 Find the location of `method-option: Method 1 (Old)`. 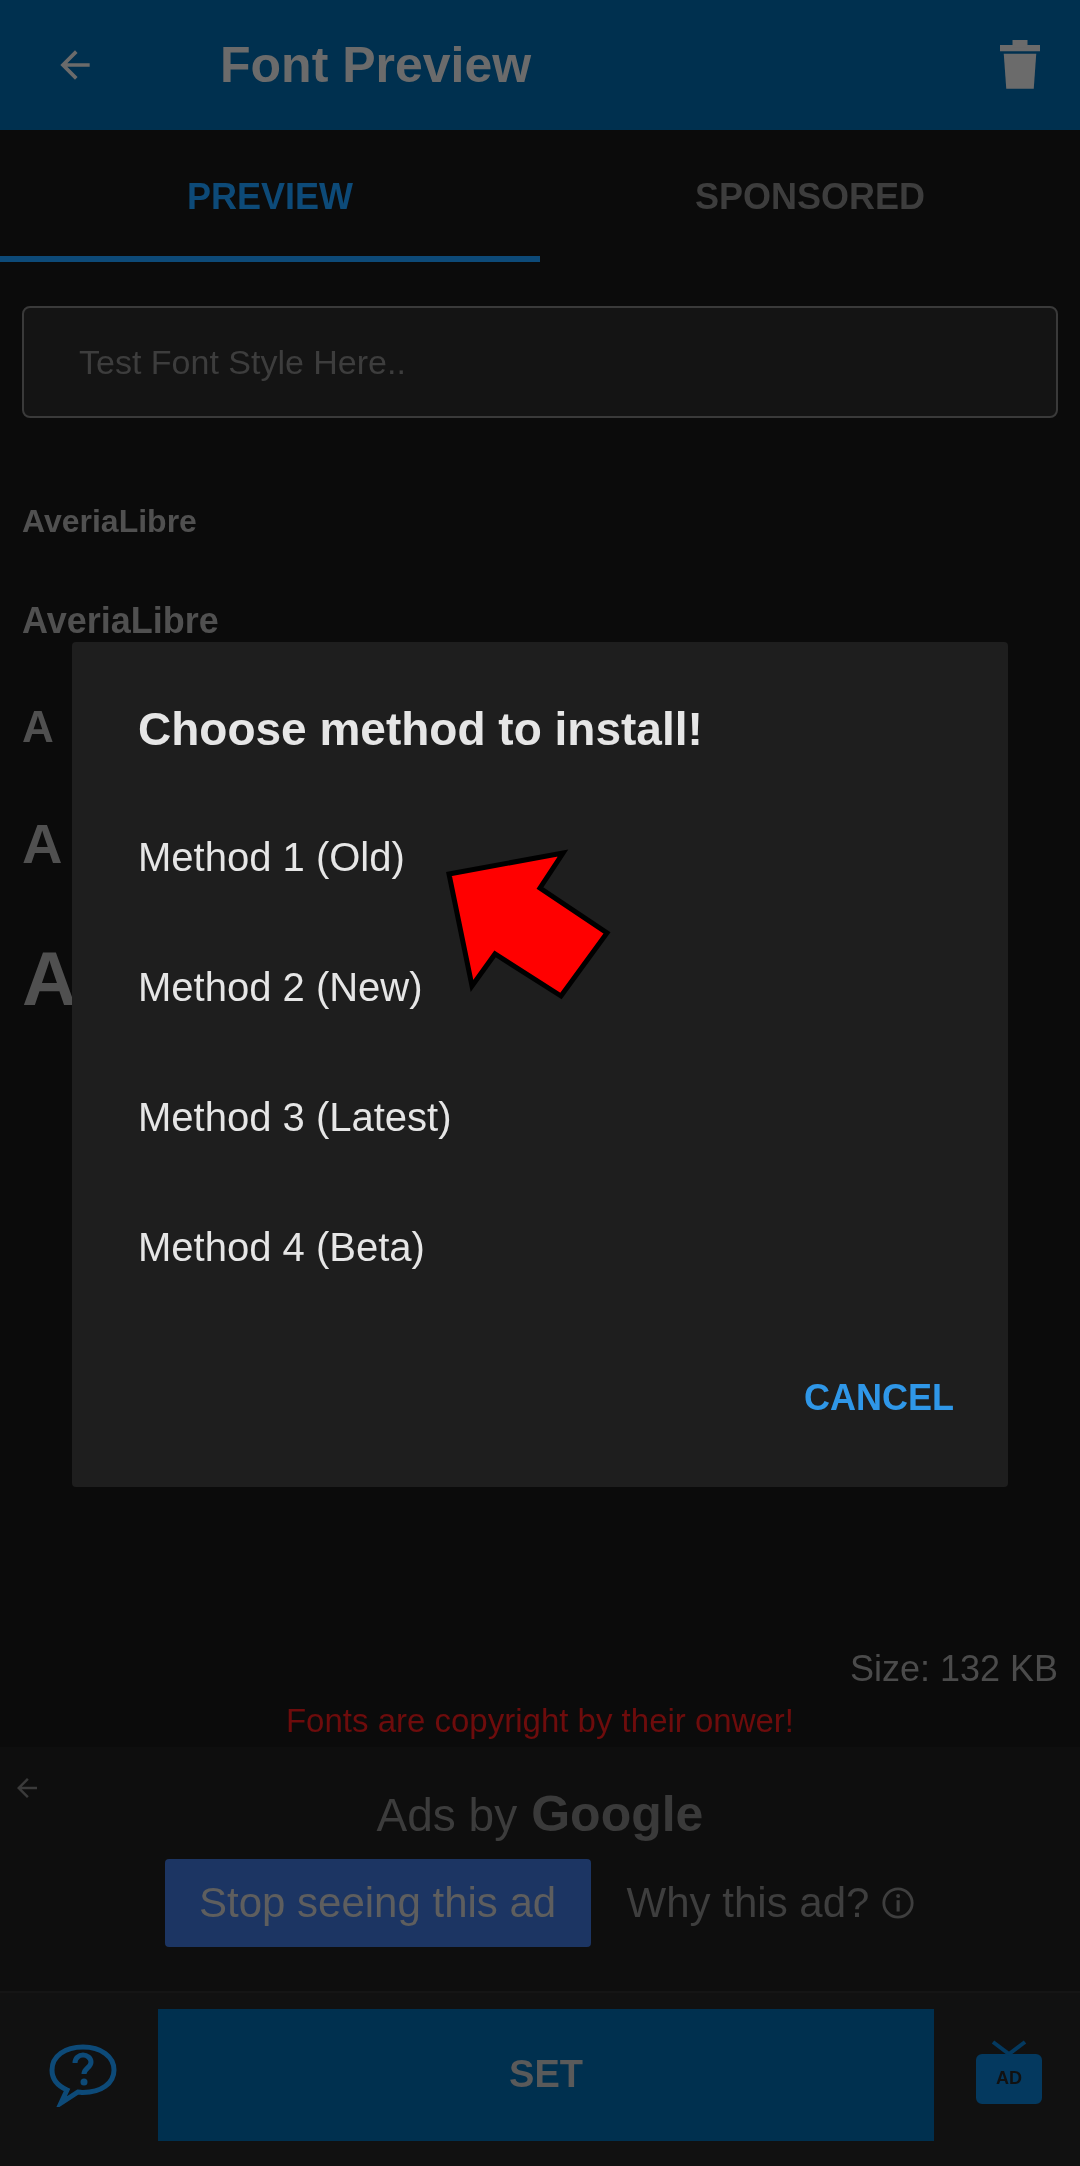

method-option: Method 1 (Old) is located at coordinates (271, 857).